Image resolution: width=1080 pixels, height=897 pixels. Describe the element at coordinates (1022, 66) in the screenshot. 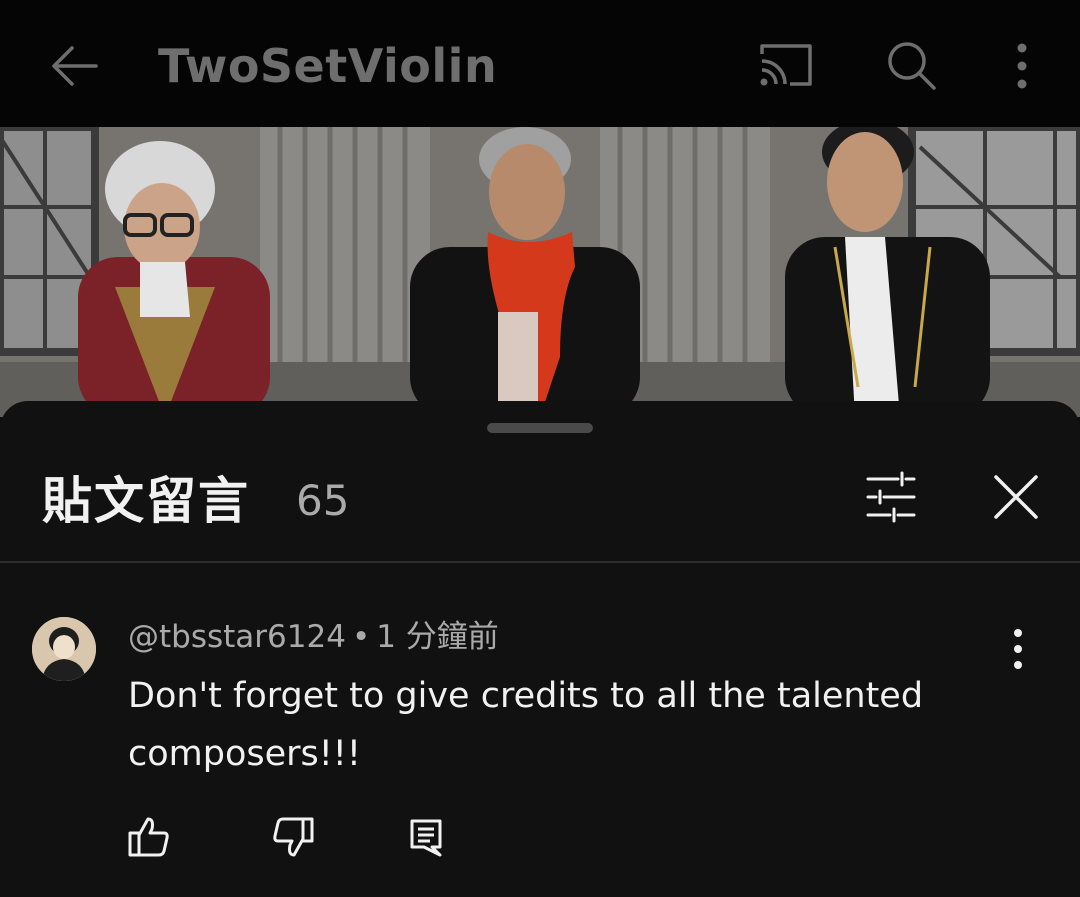

I see `more-vertical-icon` at that location.